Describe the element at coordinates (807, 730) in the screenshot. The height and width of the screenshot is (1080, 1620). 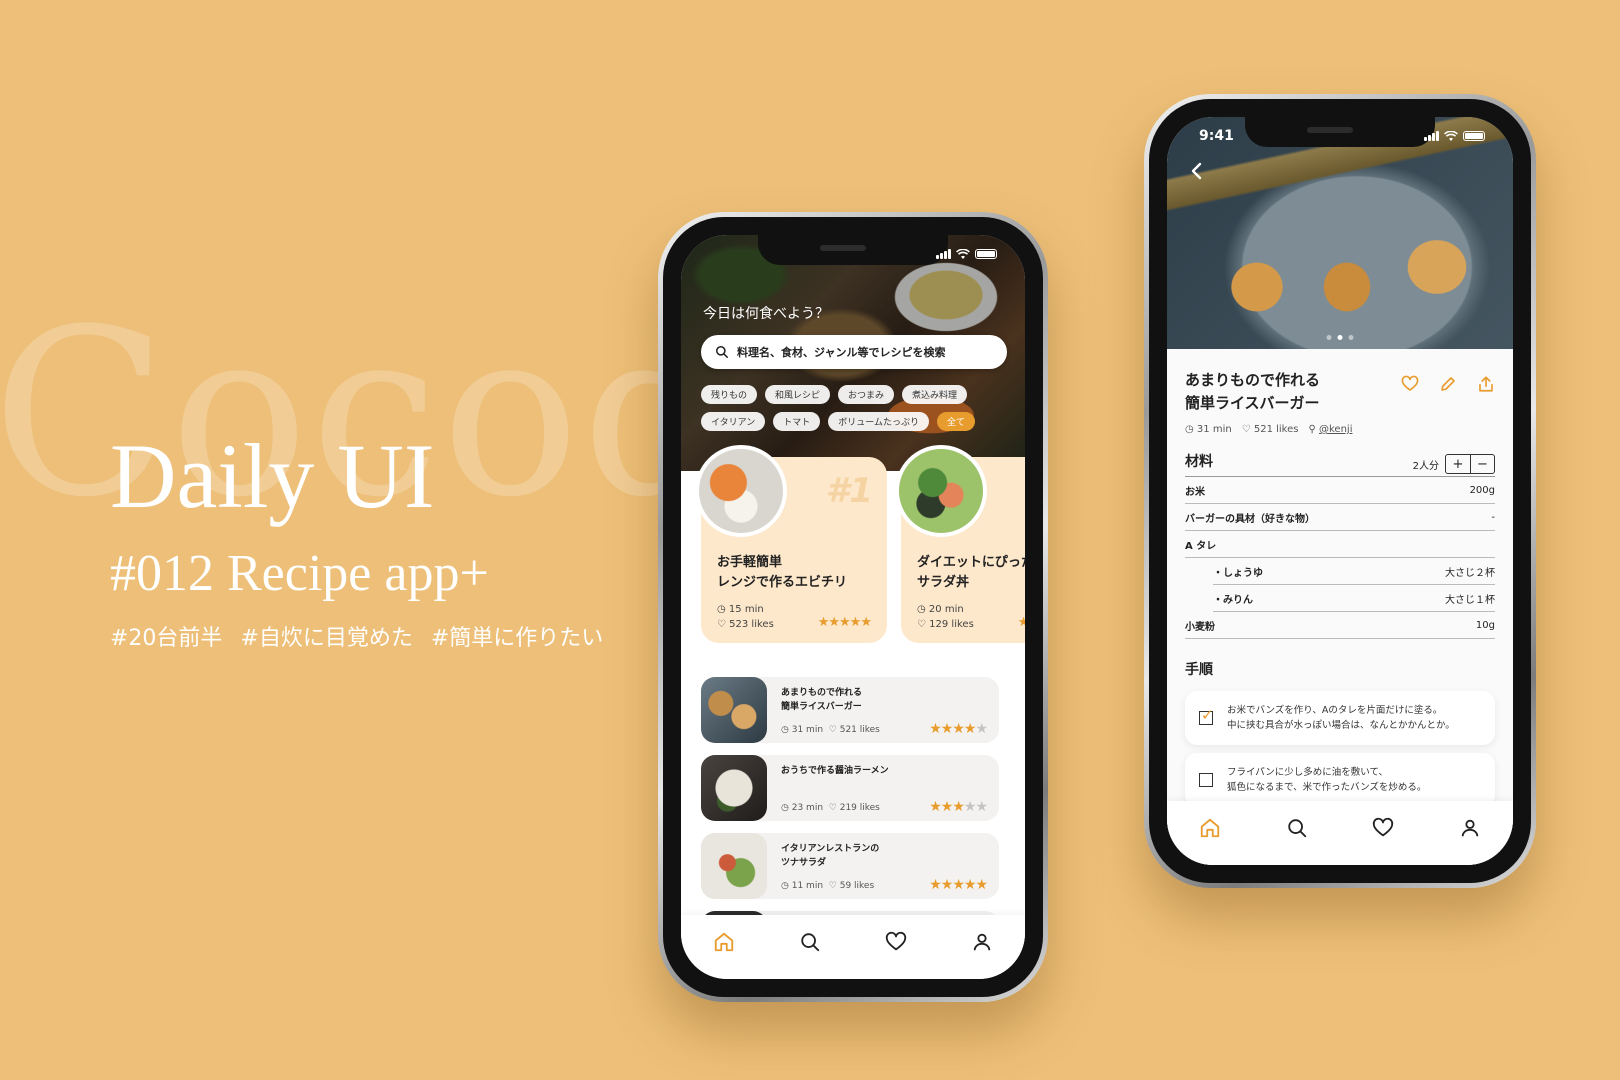
I see `recipe-time: 31 min` at that location.